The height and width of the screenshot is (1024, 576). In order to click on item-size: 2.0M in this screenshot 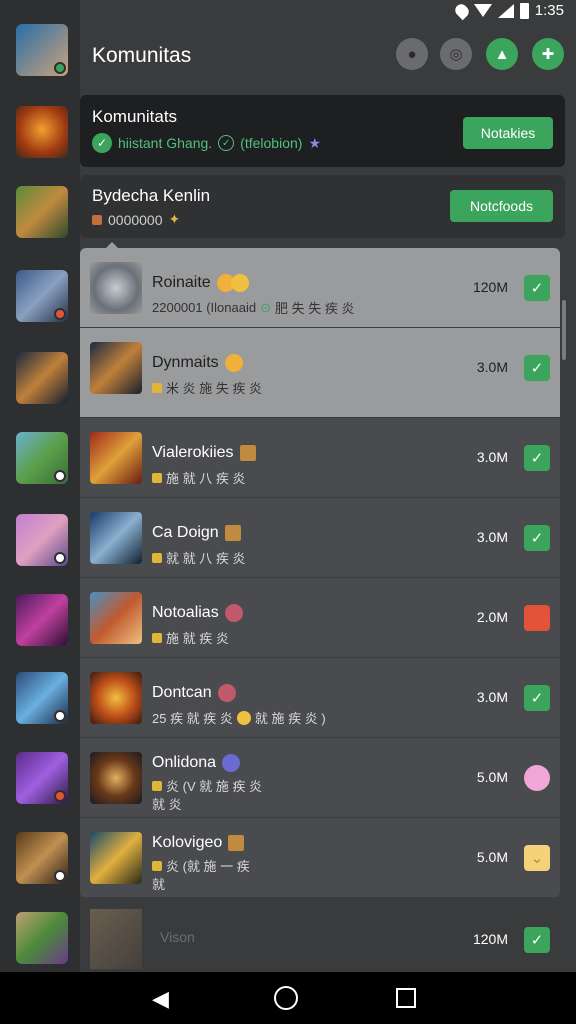, I will do `click(492, 617)`.